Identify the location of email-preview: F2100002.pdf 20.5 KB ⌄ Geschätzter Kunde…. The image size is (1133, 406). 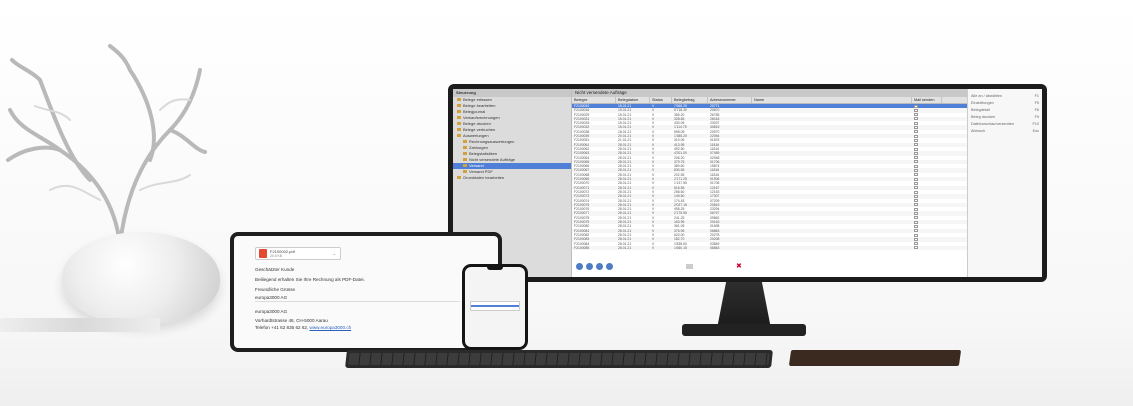
(366, 292).